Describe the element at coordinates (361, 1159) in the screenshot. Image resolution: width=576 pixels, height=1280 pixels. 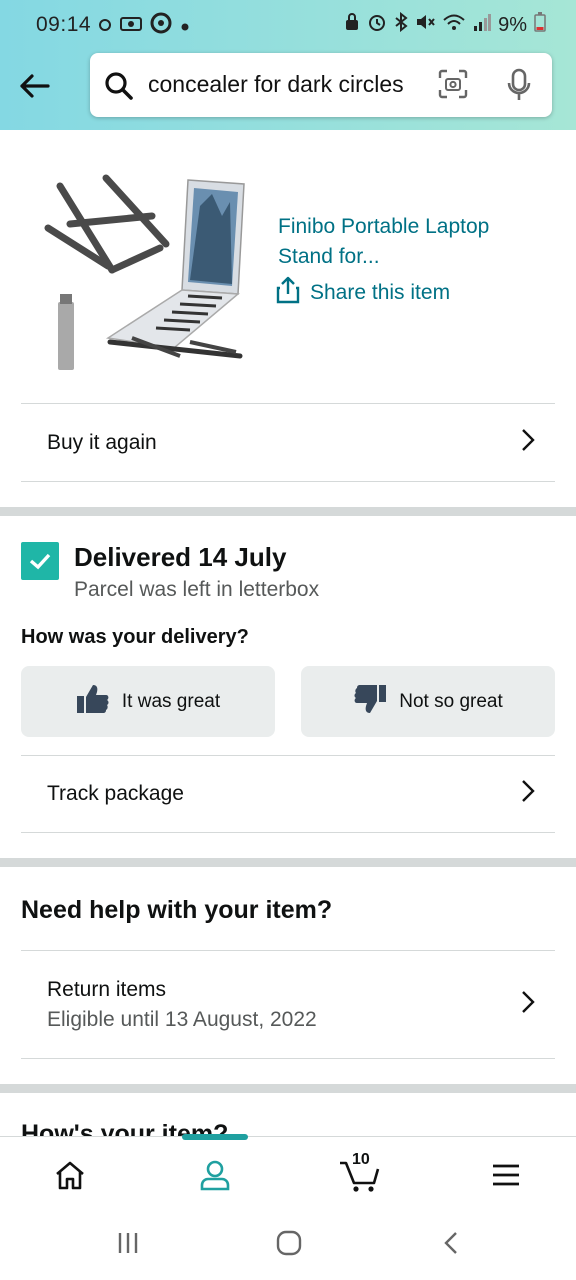
I see `cart-count-badge: 10` at that location.